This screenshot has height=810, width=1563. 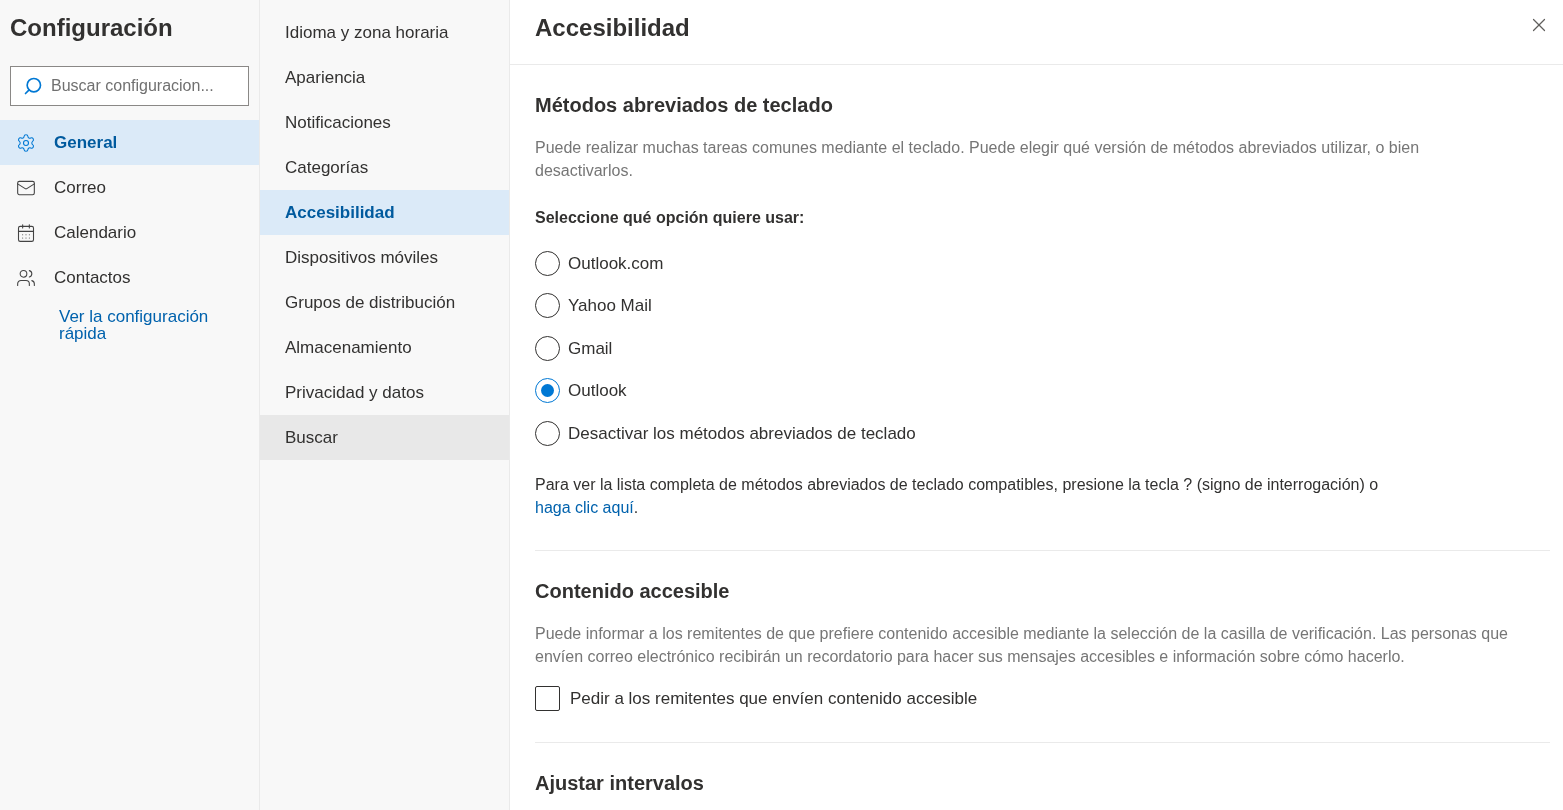 What do you see at coordinates (157, 325) in the screenshot?
I see `quick-settings-link: Ver la configuración rápida` at bounding box center [157, 325].